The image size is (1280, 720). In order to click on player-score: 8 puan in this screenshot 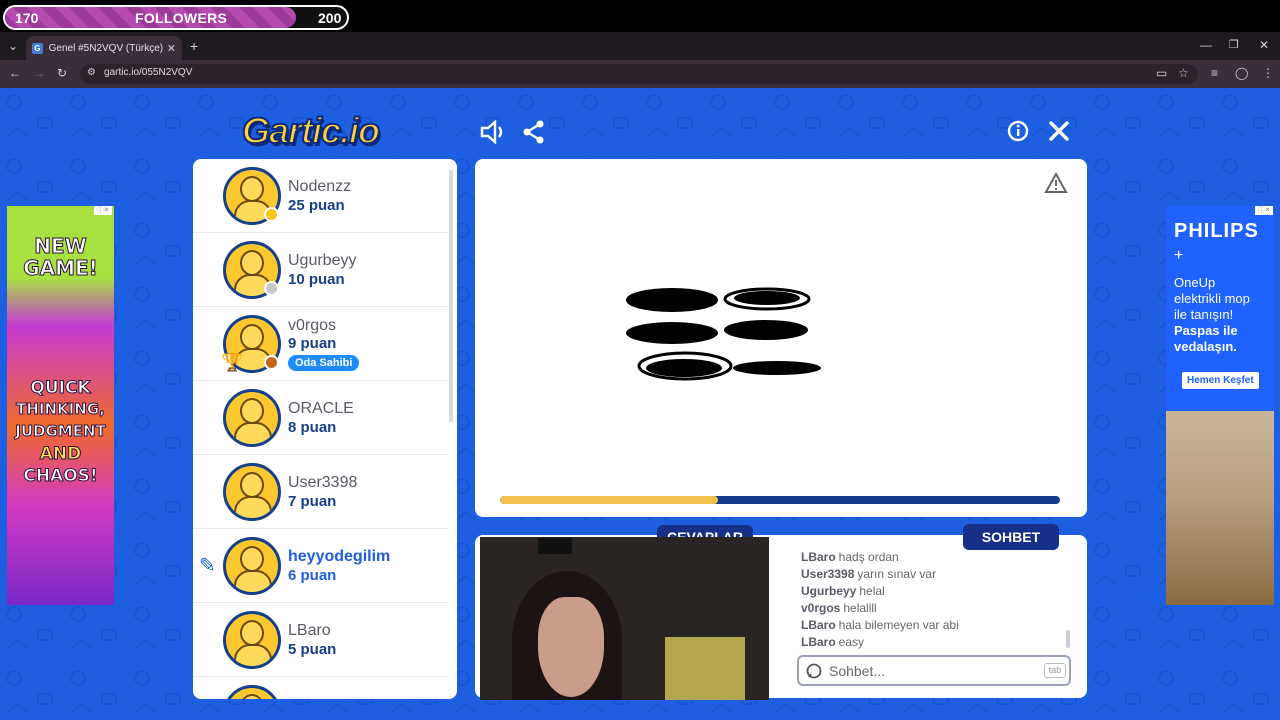, I will do `click(312, 427)`.